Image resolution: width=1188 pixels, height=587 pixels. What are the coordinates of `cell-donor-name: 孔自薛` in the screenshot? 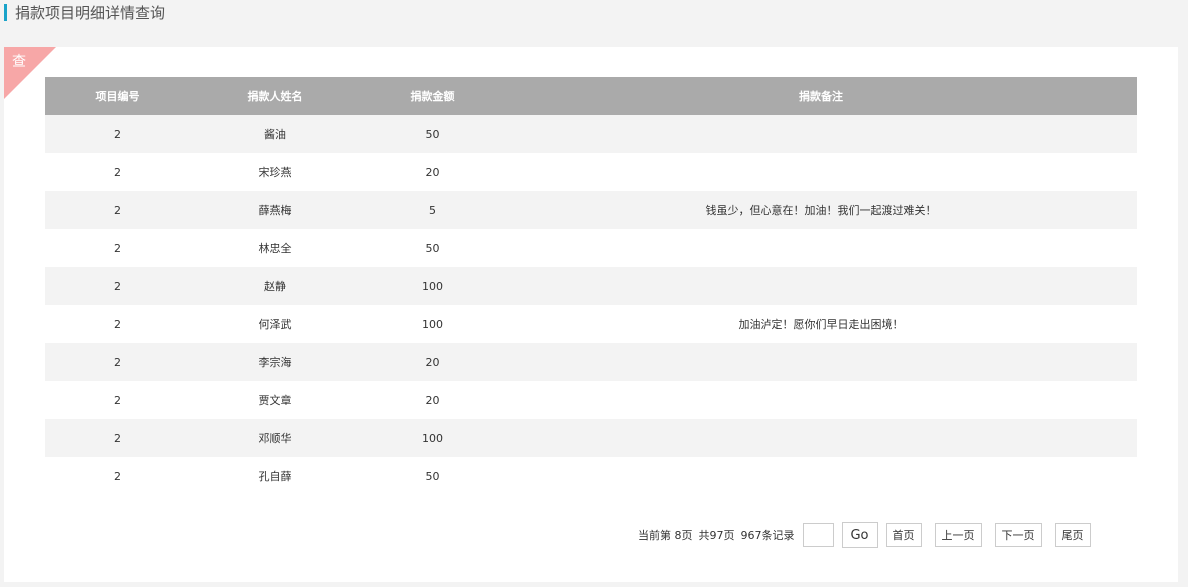 It's located at (275, 476).